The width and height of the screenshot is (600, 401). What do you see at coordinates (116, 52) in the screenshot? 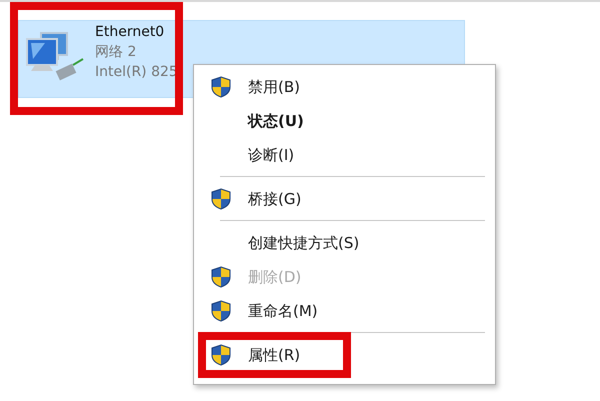
I see `network-name: 网络 2` at bounding box center [116, 52].